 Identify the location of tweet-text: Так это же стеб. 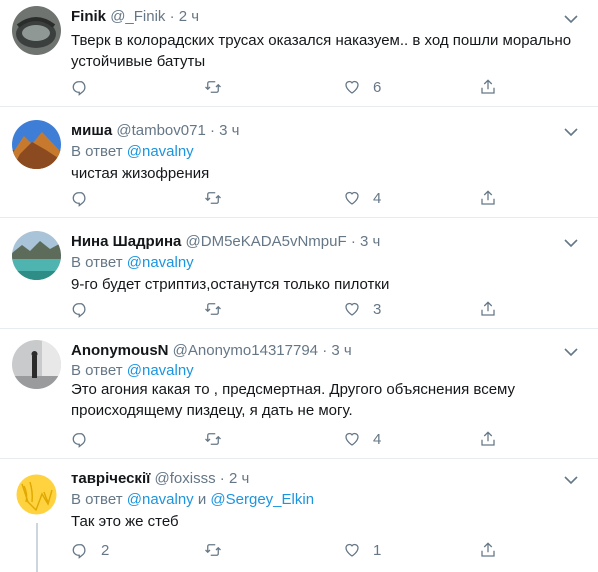
(125, 521).